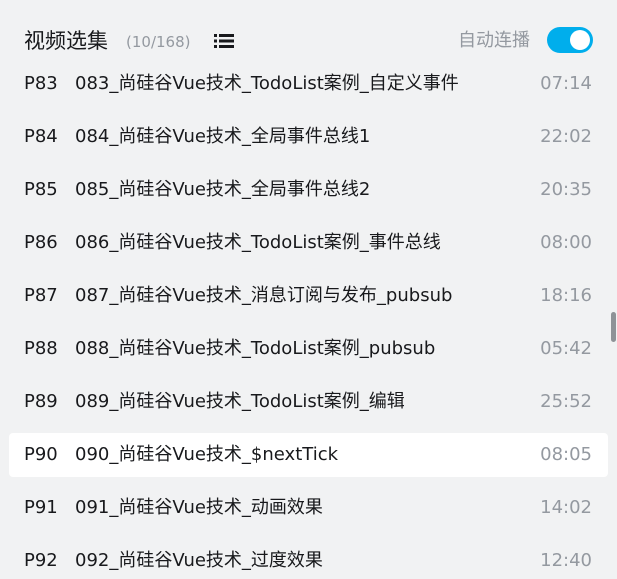 Image resolution: width=617 pixels, height=579 pixels. What do you see at coordinates (240, 401) in the screenshot?
I see `episode-title: 089_尚硅谷Vue技术_TodoList案例_编辑` at bounding box center [240, 401].